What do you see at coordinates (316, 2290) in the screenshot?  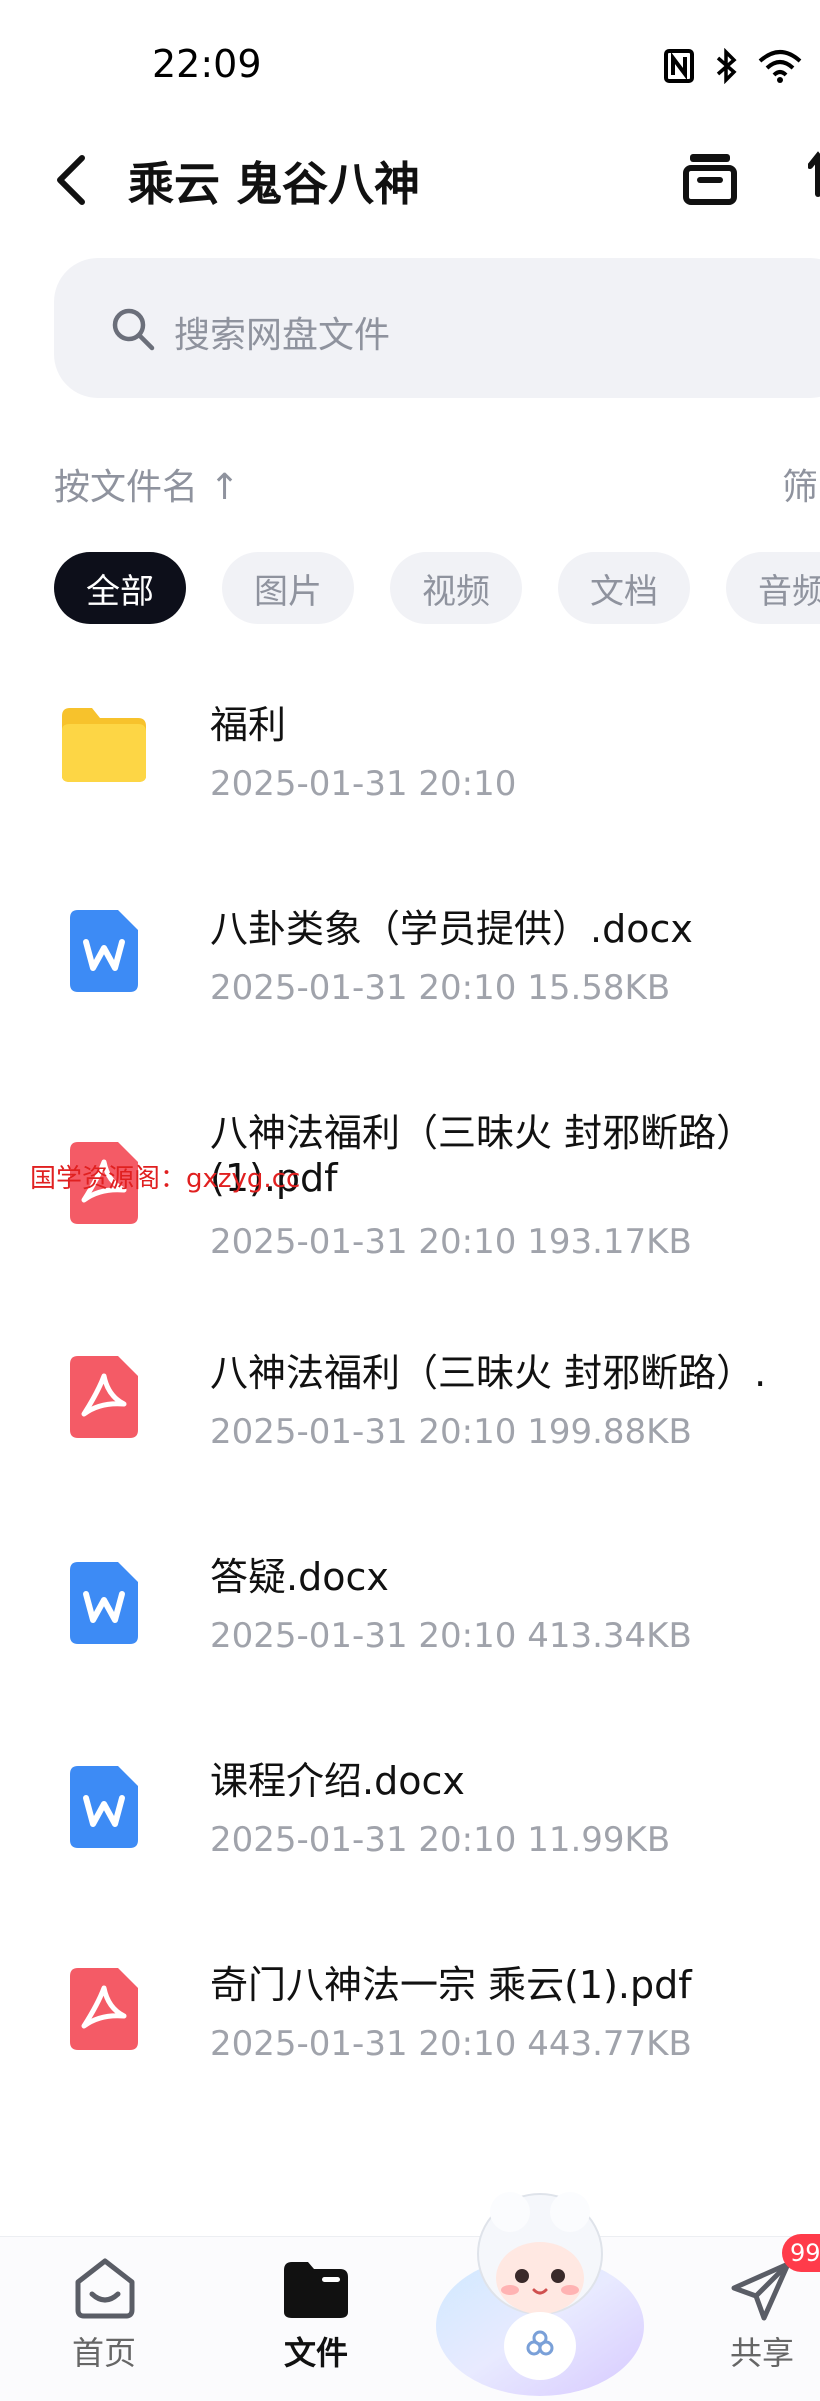 I see `folder-filled-icon` at bounding box center [316, 2290].